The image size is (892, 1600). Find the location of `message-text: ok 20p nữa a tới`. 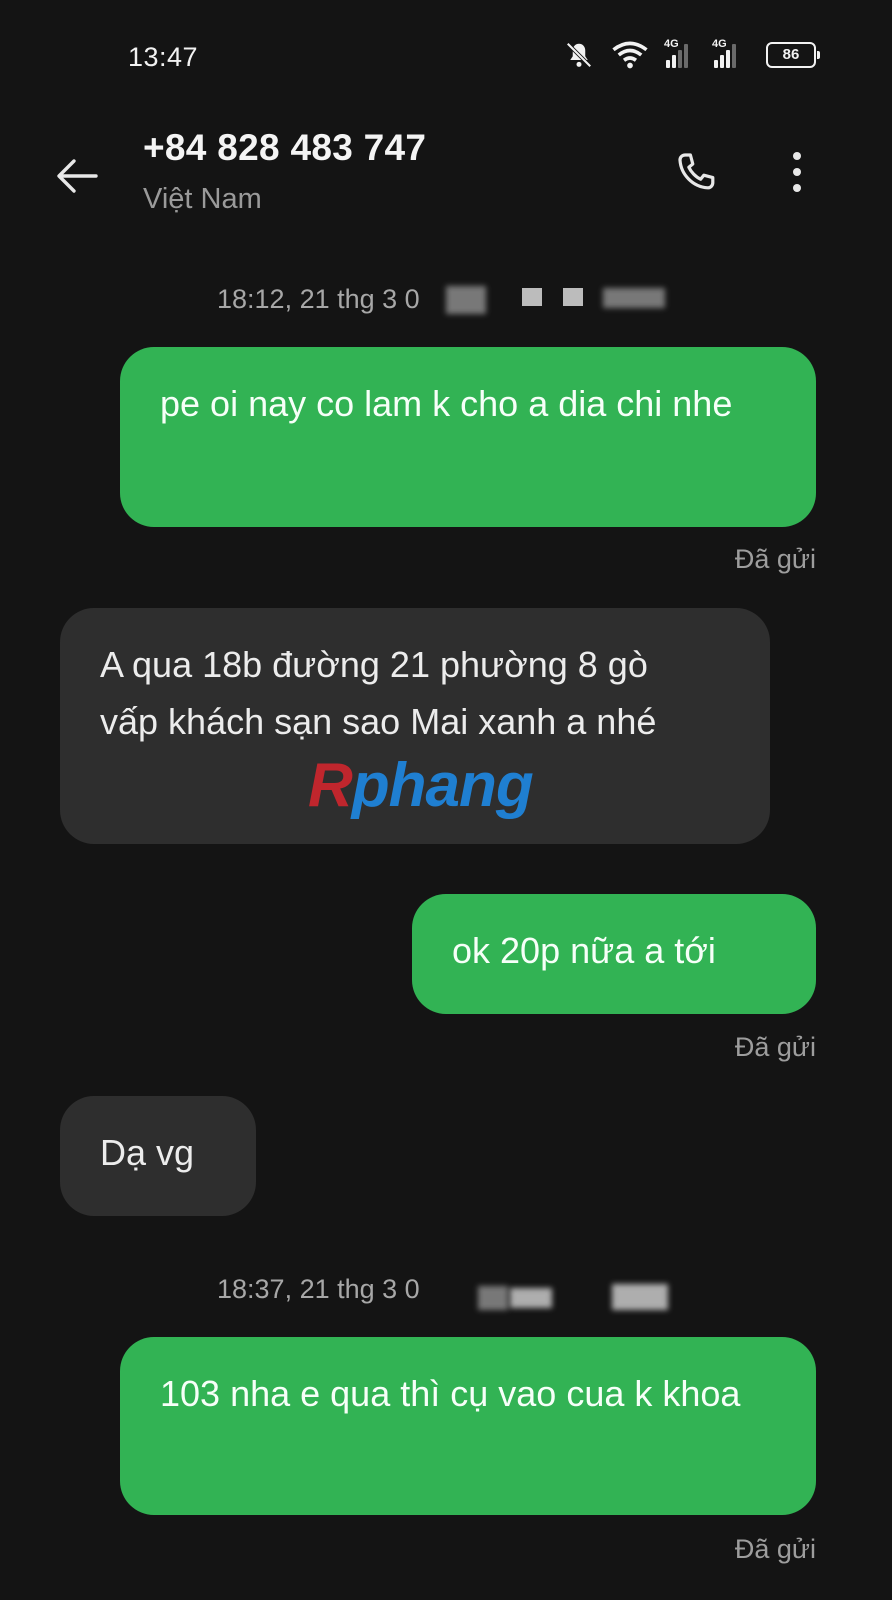

message-text: ok 20p nữa a tới is located at coordinates (584, 950).